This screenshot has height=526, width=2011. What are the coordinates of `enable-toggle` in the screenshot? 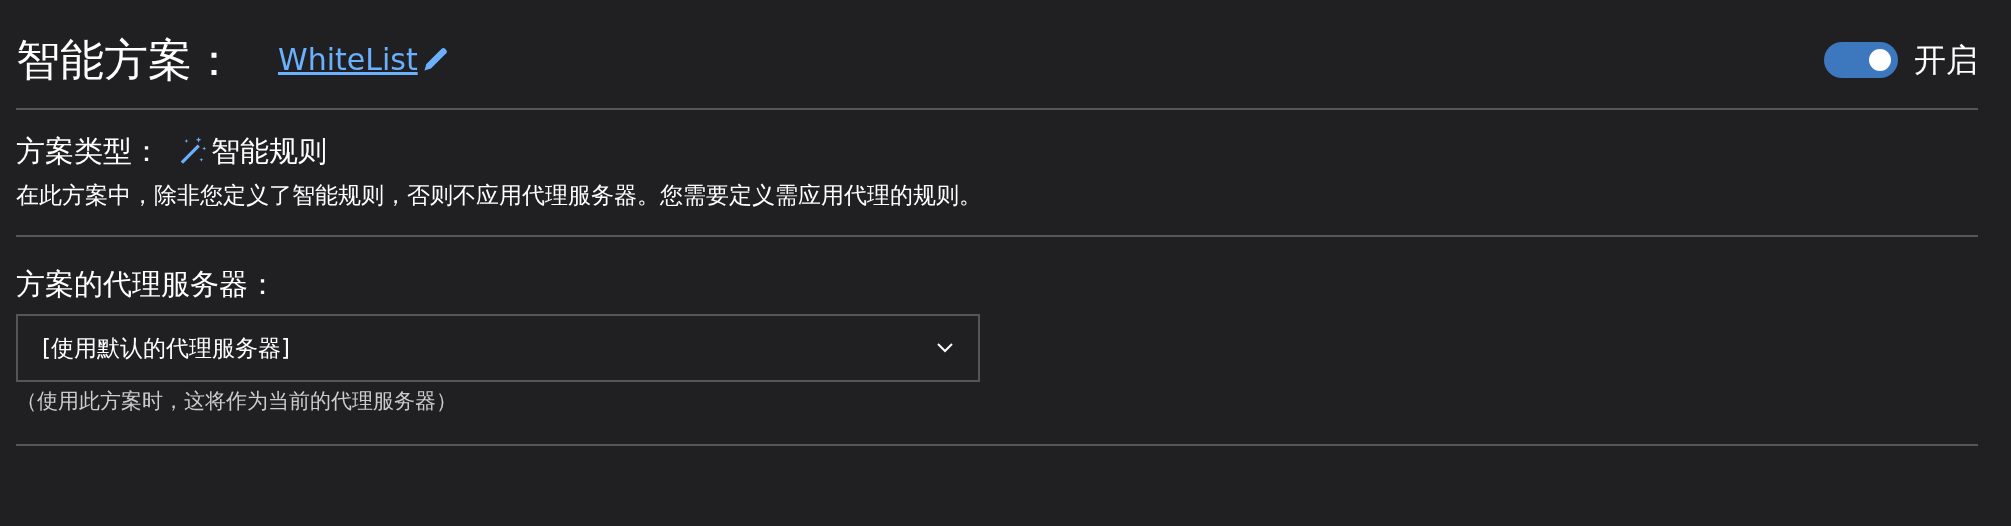 It's located at (1861, 60).